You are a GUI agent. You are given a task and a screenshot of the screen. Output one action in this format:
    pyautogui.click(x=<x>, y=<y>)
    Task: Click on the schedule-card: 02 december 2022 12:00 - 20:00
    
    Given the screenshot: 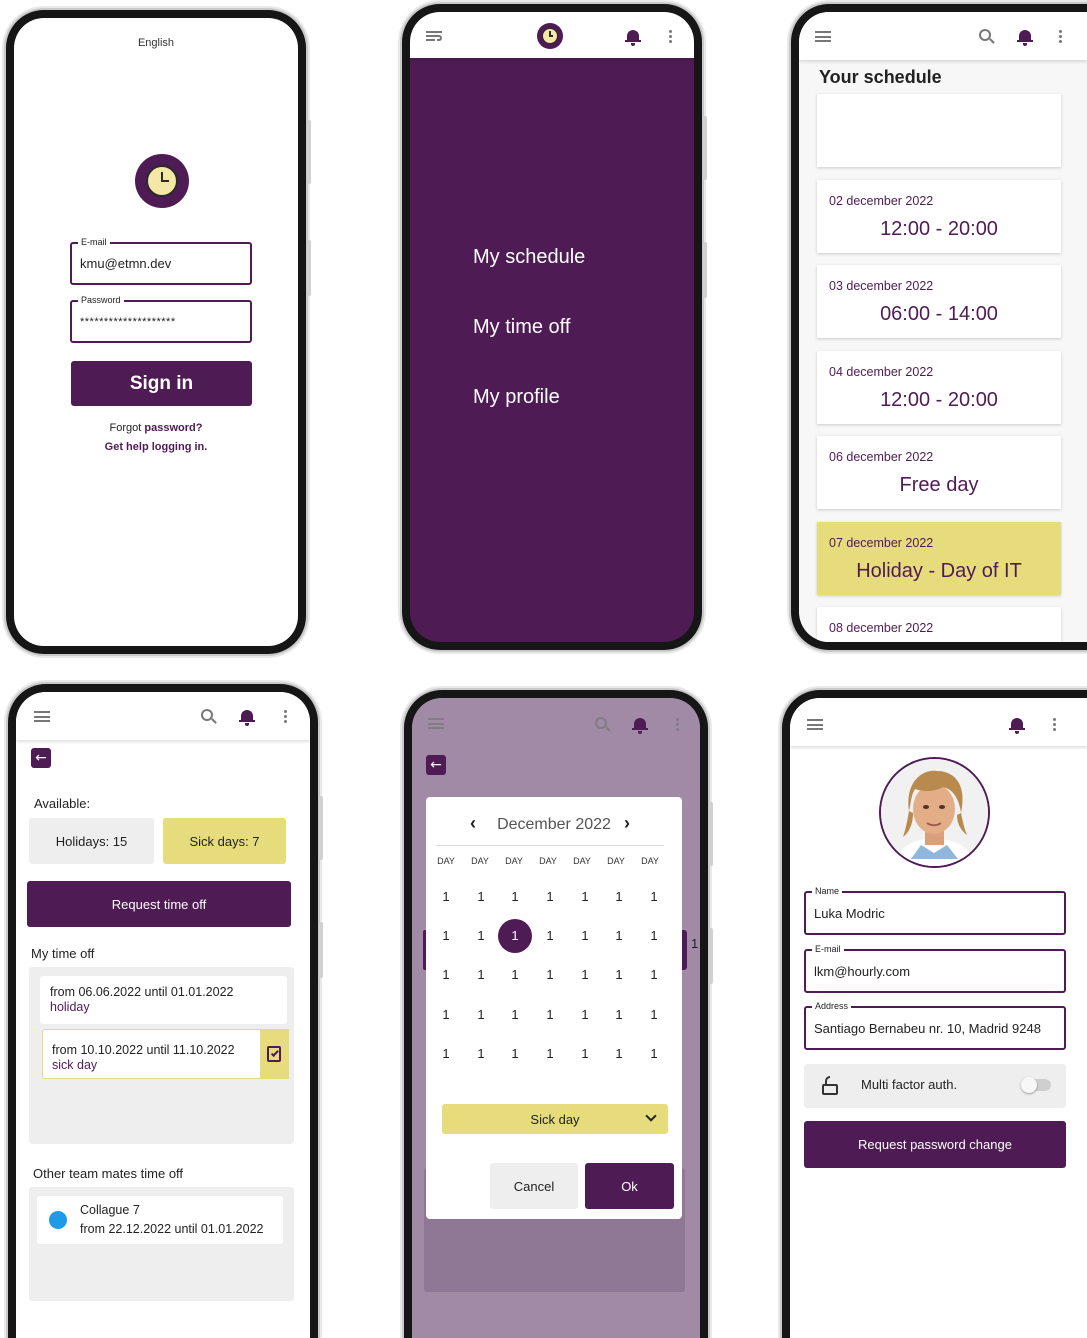 What is the action you would take?
    pyautogui.click(x=939, y=216)
    